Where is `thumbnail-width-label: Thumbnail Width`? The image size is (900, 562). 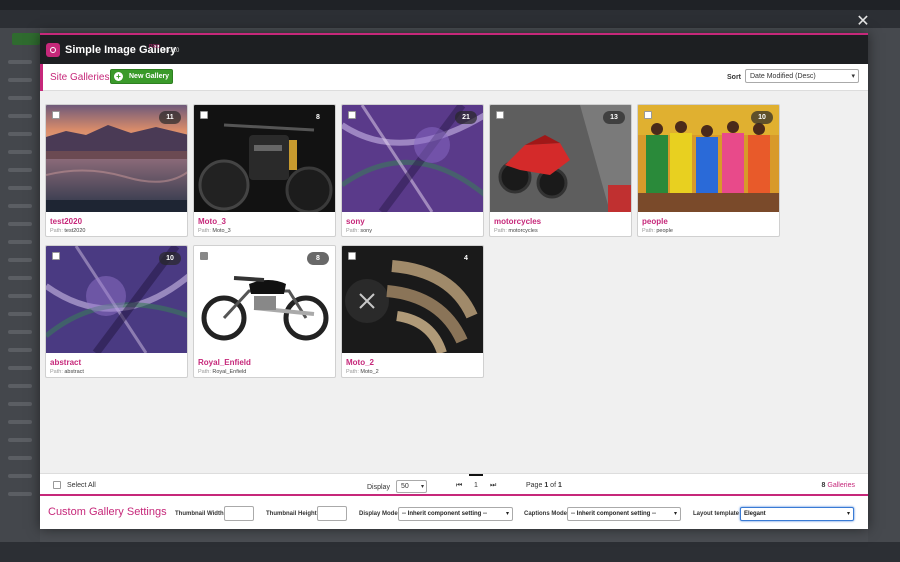
thumbnail-width-label: Thumbnail Width is located at coordinates (199, 514).